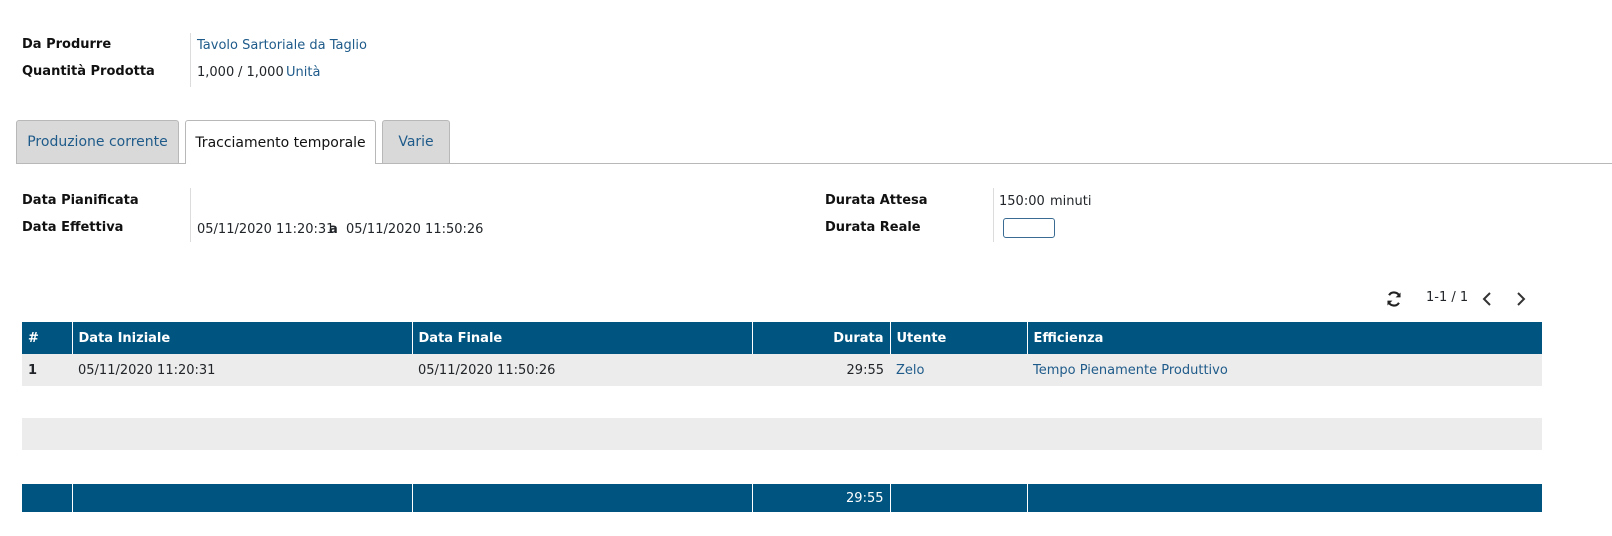 The width and height of the screenshot is (1612, 536). What do you see at coordinates (88, 71) in the screenshot?
I see `qty-produced-label: Quantità Prodotta` at bounding box center [88, 71].